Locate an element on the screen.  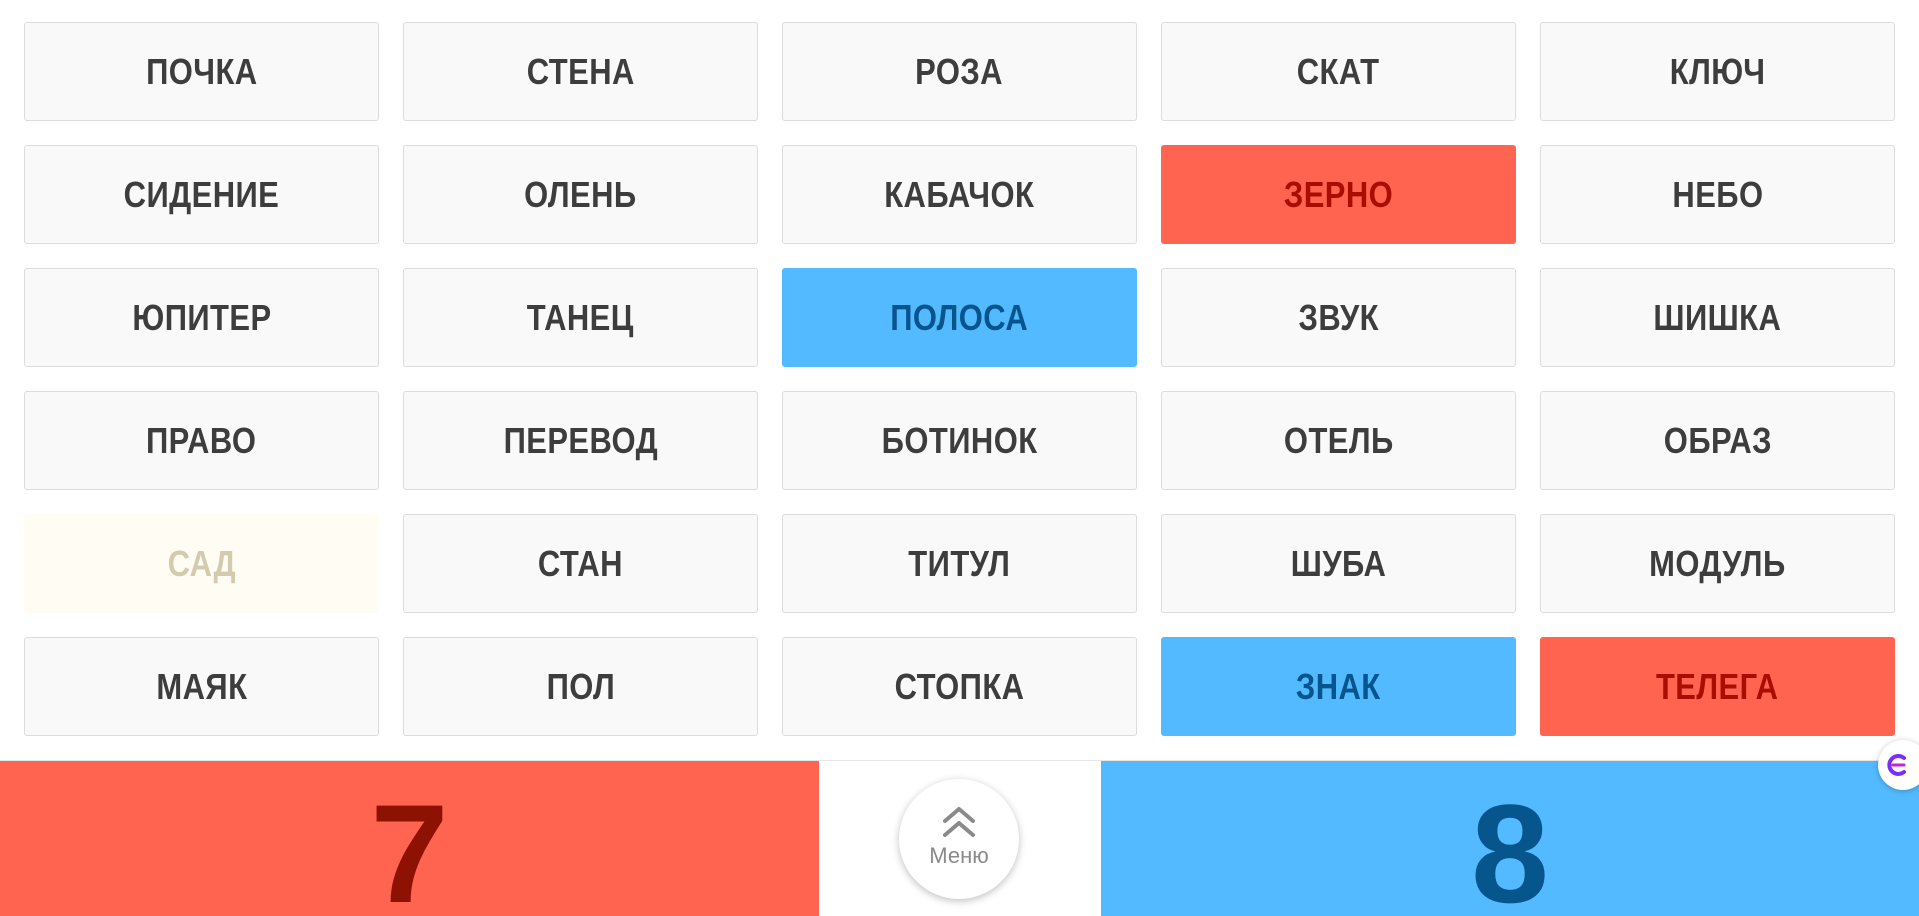
word-card-label: ЗЕРНО is located at coordinates (1338, 194).